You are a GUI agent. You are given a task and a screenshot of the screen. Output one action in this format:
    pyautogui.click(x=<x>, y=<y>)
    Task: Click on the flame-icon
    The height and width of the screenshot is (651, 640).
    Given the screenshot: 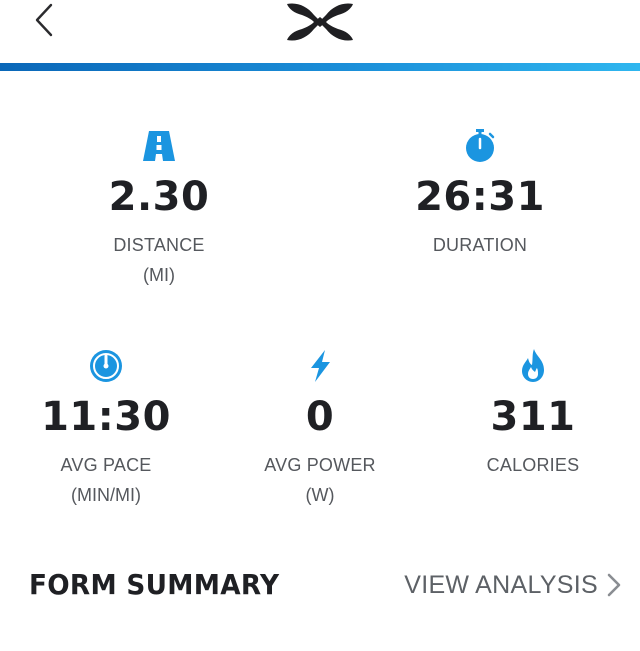 What is the action you would take?
    pyautogui.click(x=533, y=365)
    